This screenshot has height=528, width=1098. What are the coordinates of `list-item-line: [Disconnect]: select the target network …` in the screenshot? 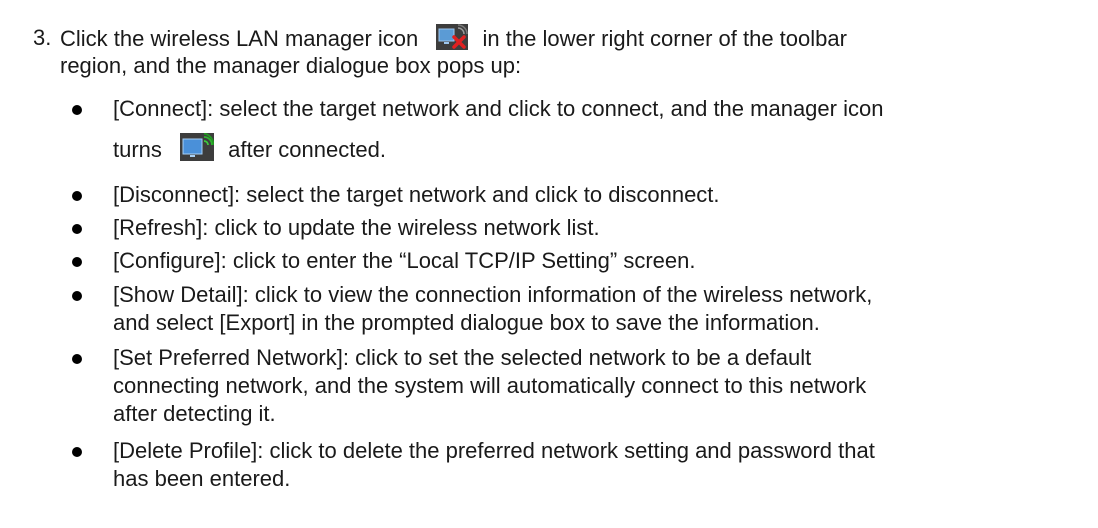 It's located at (416, 194).